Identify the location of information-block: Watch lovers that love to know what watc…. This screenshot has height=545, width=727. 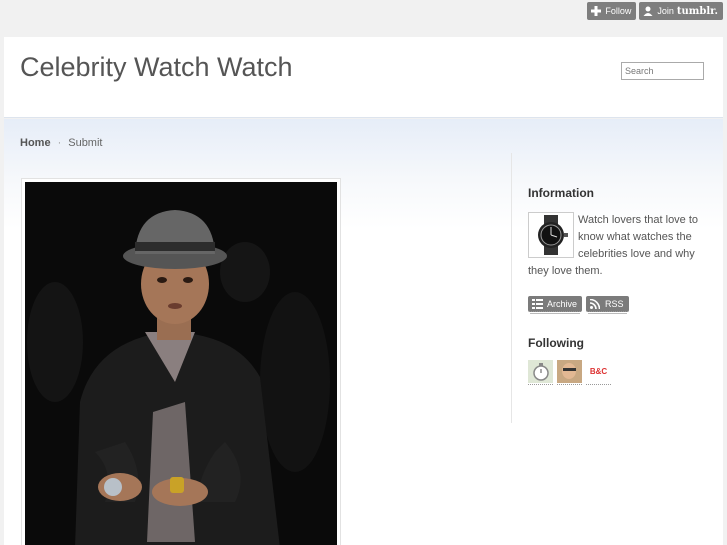
(618, 246).